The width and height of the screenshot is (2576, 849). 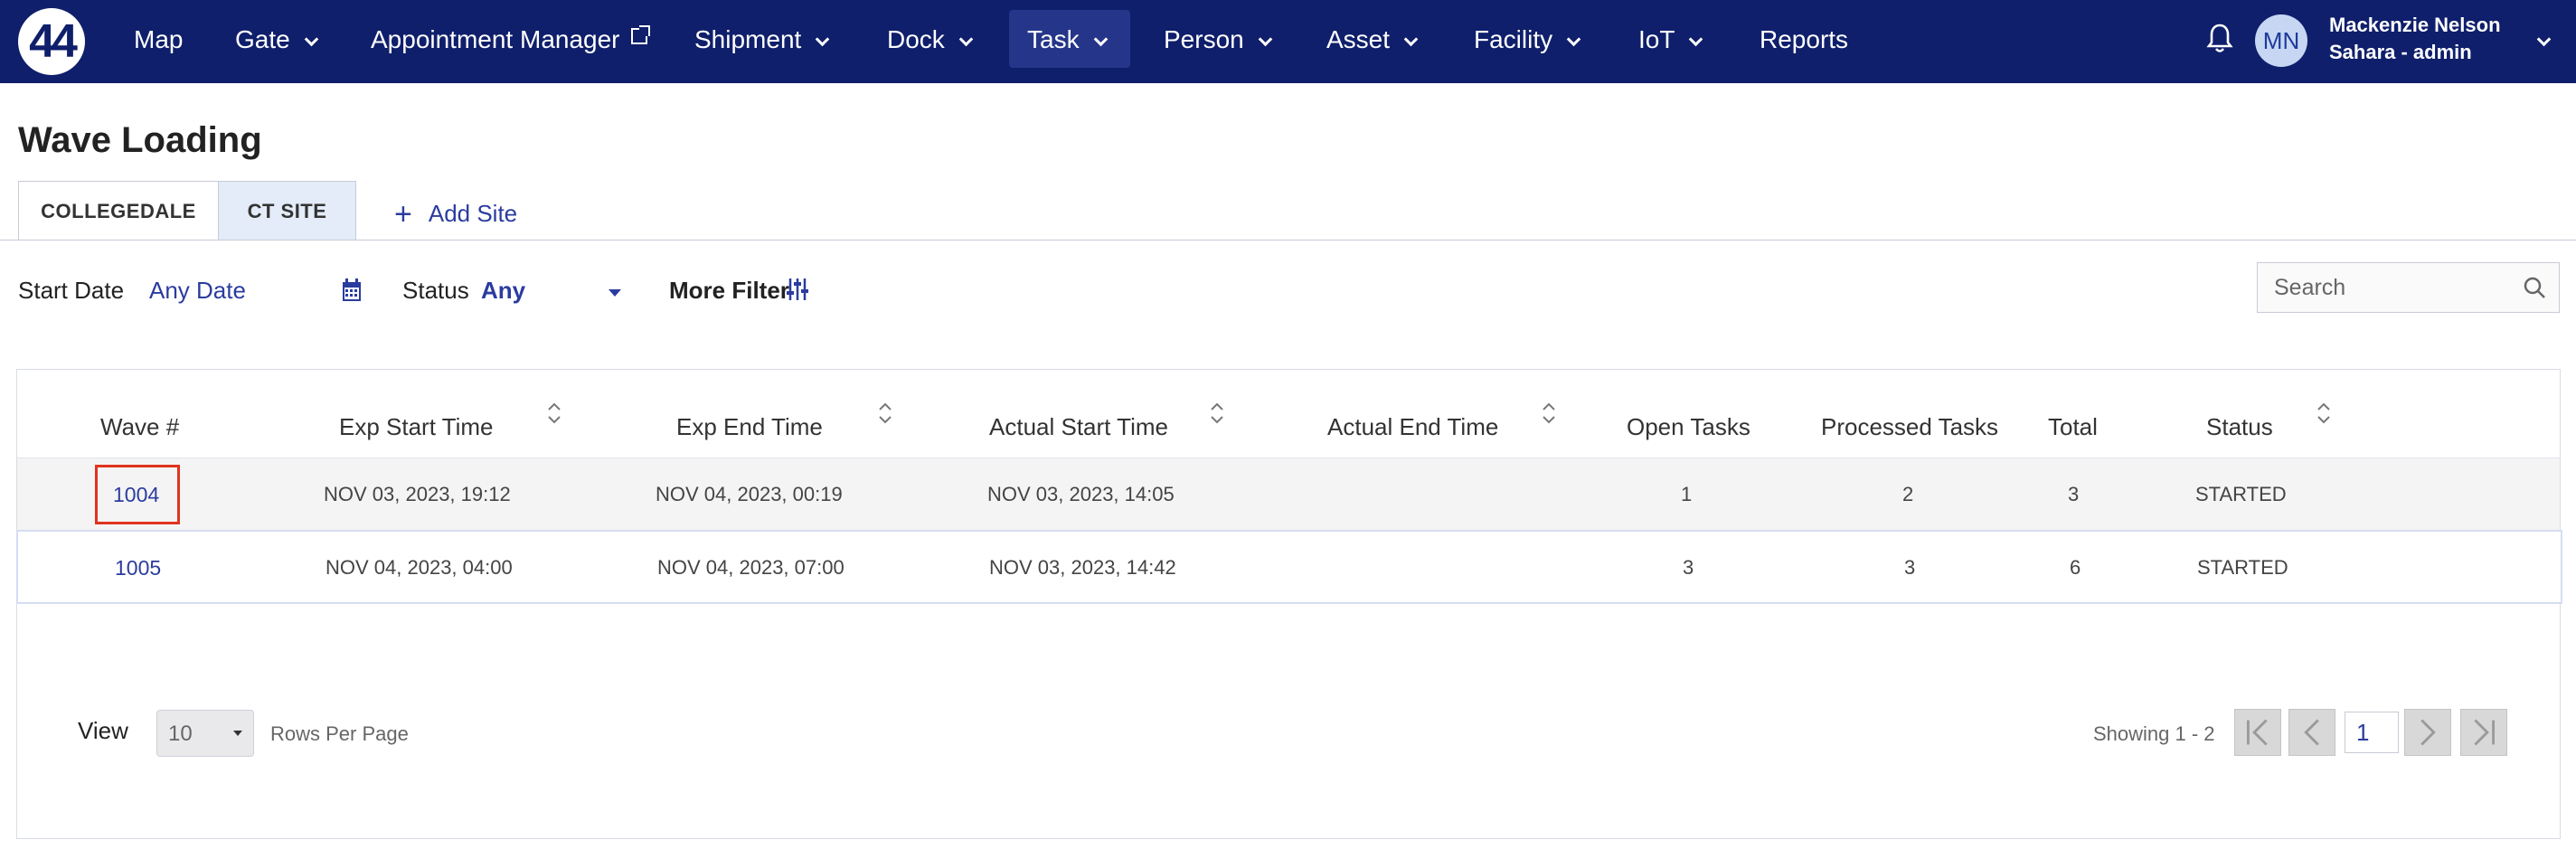 I want to click on nav-item-reports: Reports, so click(x=1804, y=41).